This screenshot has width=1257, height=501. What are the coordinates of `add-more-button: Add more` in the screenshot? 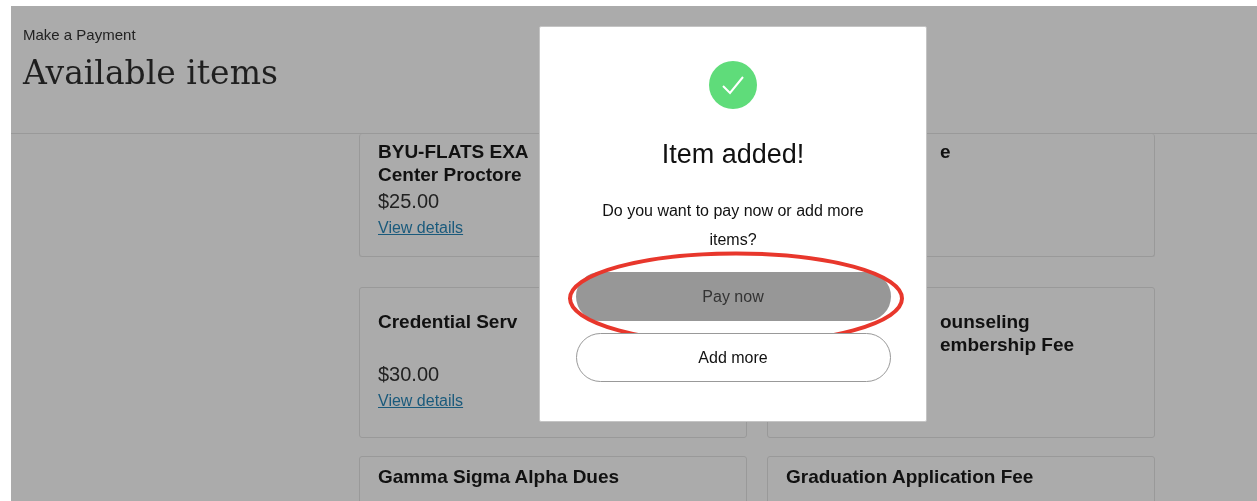 It's located at (733, 357).